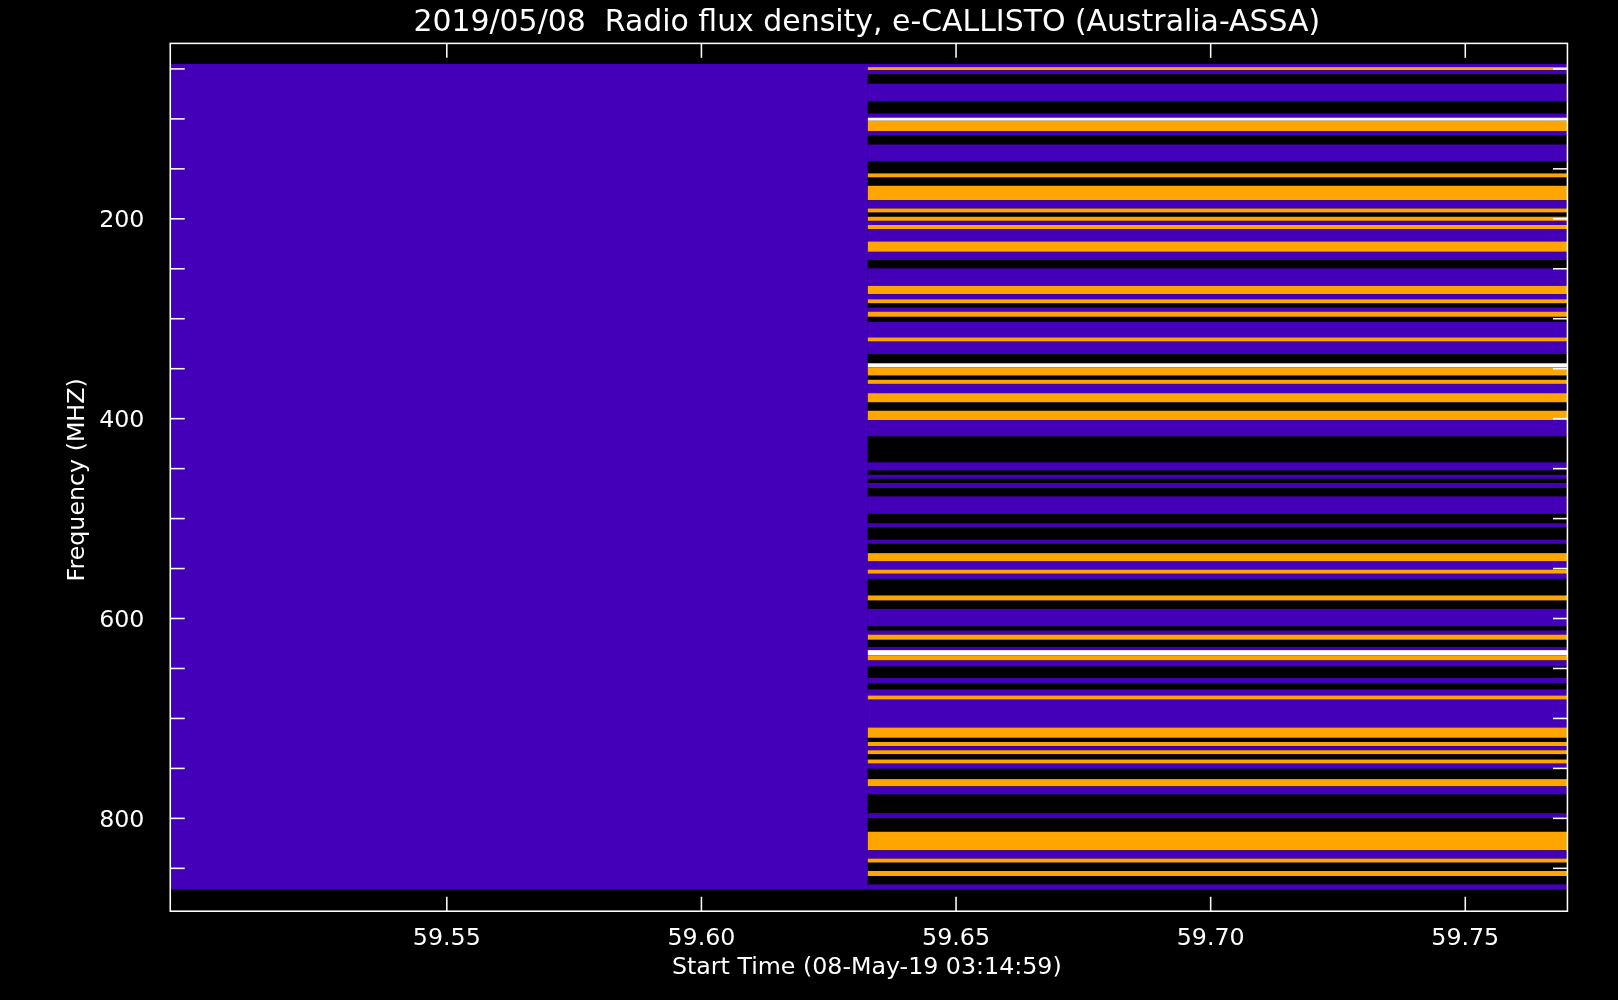 The height and width of the screenshot is (1000, 1618). What do you see at coordinates (1465, 937) in the screenshot?
I see `x-tick-label: 59.75` at bounding box center [1465, 937].